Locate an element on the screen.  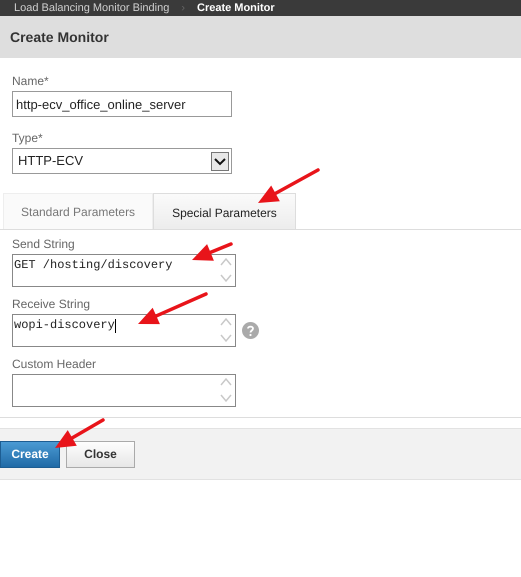
text-area is located at coordinates (124, 390).